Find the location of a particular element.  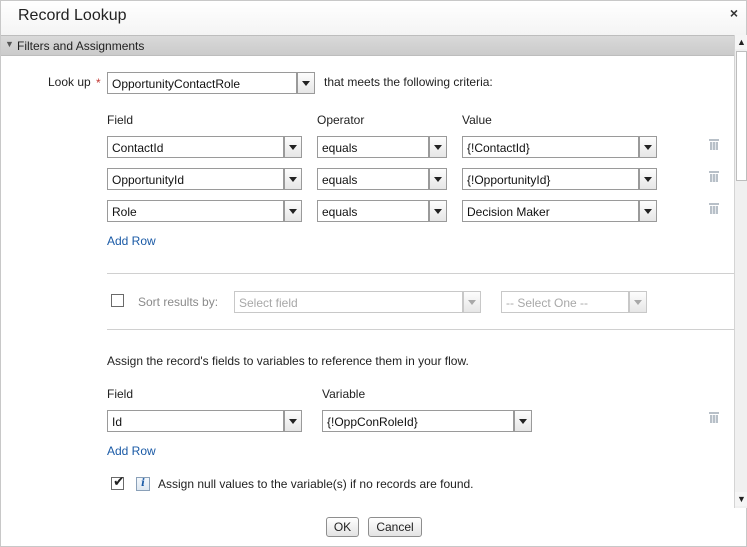

collapse-arrow-icon: ▼ is located at coordinates (9, 44).